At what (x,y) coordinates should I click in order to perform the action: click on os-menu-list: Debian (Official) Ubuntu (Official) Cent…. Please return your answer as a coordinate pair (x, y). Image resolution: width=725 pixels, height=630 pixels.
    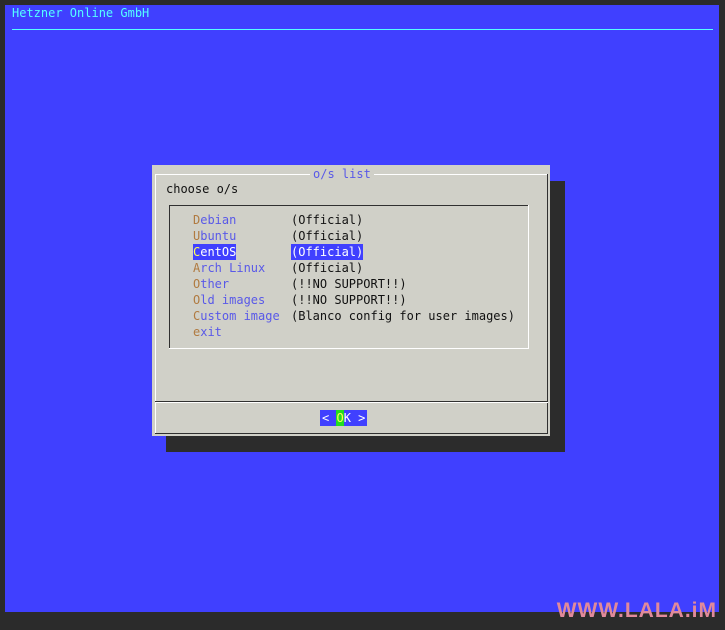
    Looking at the image, I should click on (349, 277).